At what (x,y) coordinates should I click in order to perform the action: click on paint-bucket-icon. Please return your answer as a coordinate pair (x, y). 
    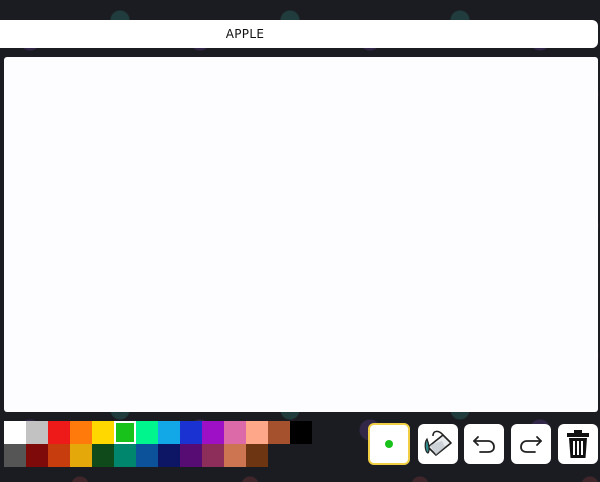
    Looking at the image, I should click on (438, 443).